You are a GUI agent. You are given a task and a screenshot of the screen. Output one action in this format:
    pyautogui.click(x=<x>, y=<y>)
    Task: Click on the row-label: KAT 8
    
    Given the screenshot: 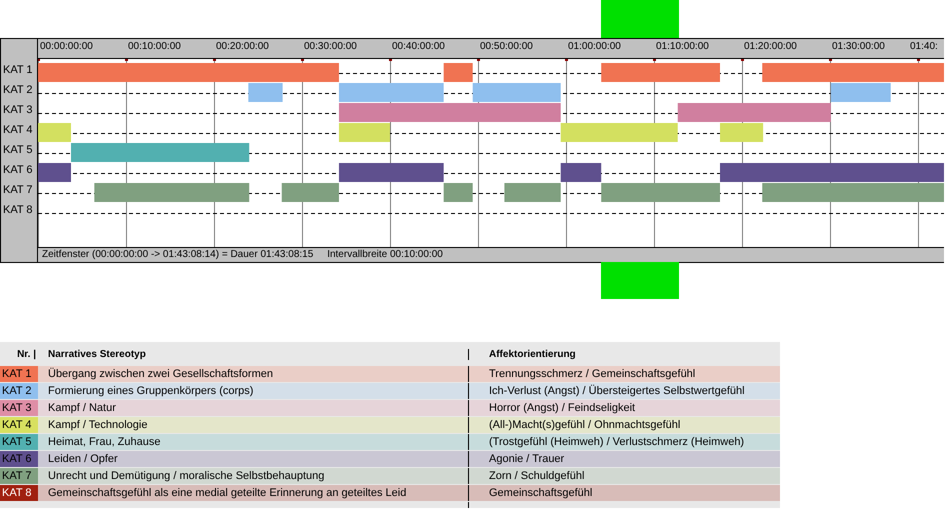 What is the action you would take?
    pyautogui.click(x=18, y=210)
    